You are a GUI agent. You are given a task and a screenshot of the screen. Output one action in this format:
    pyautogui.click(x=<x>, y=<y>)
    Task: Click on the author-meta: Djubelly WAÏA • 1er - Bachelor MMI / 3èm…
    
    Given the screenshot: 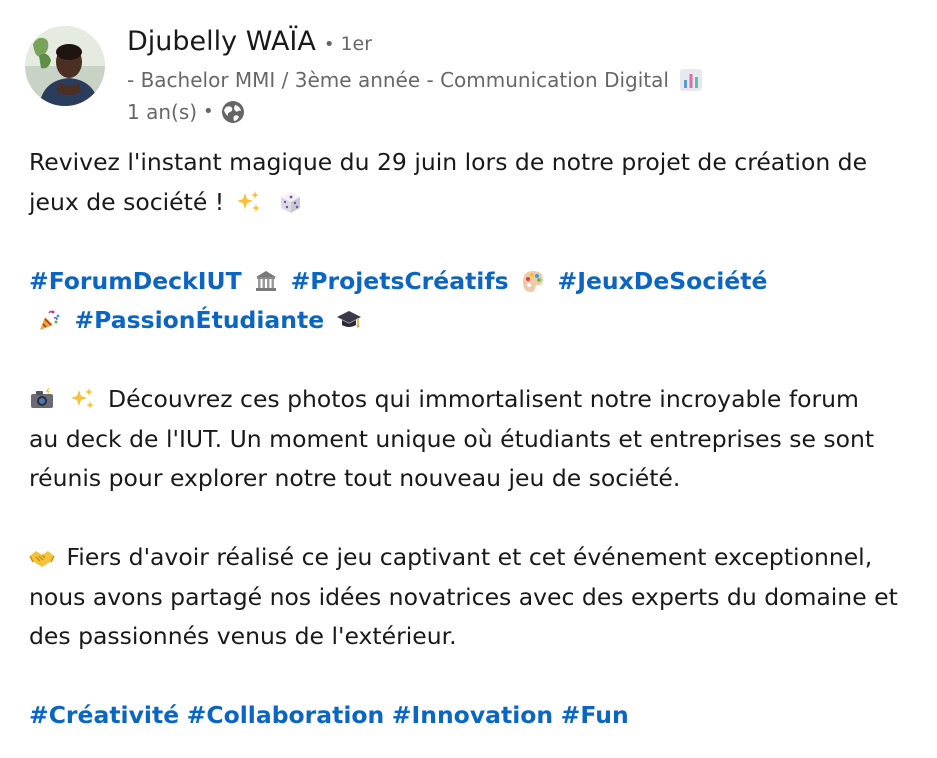 What is the action you would take?
    pyautogui.click(x=415, y=77)
    